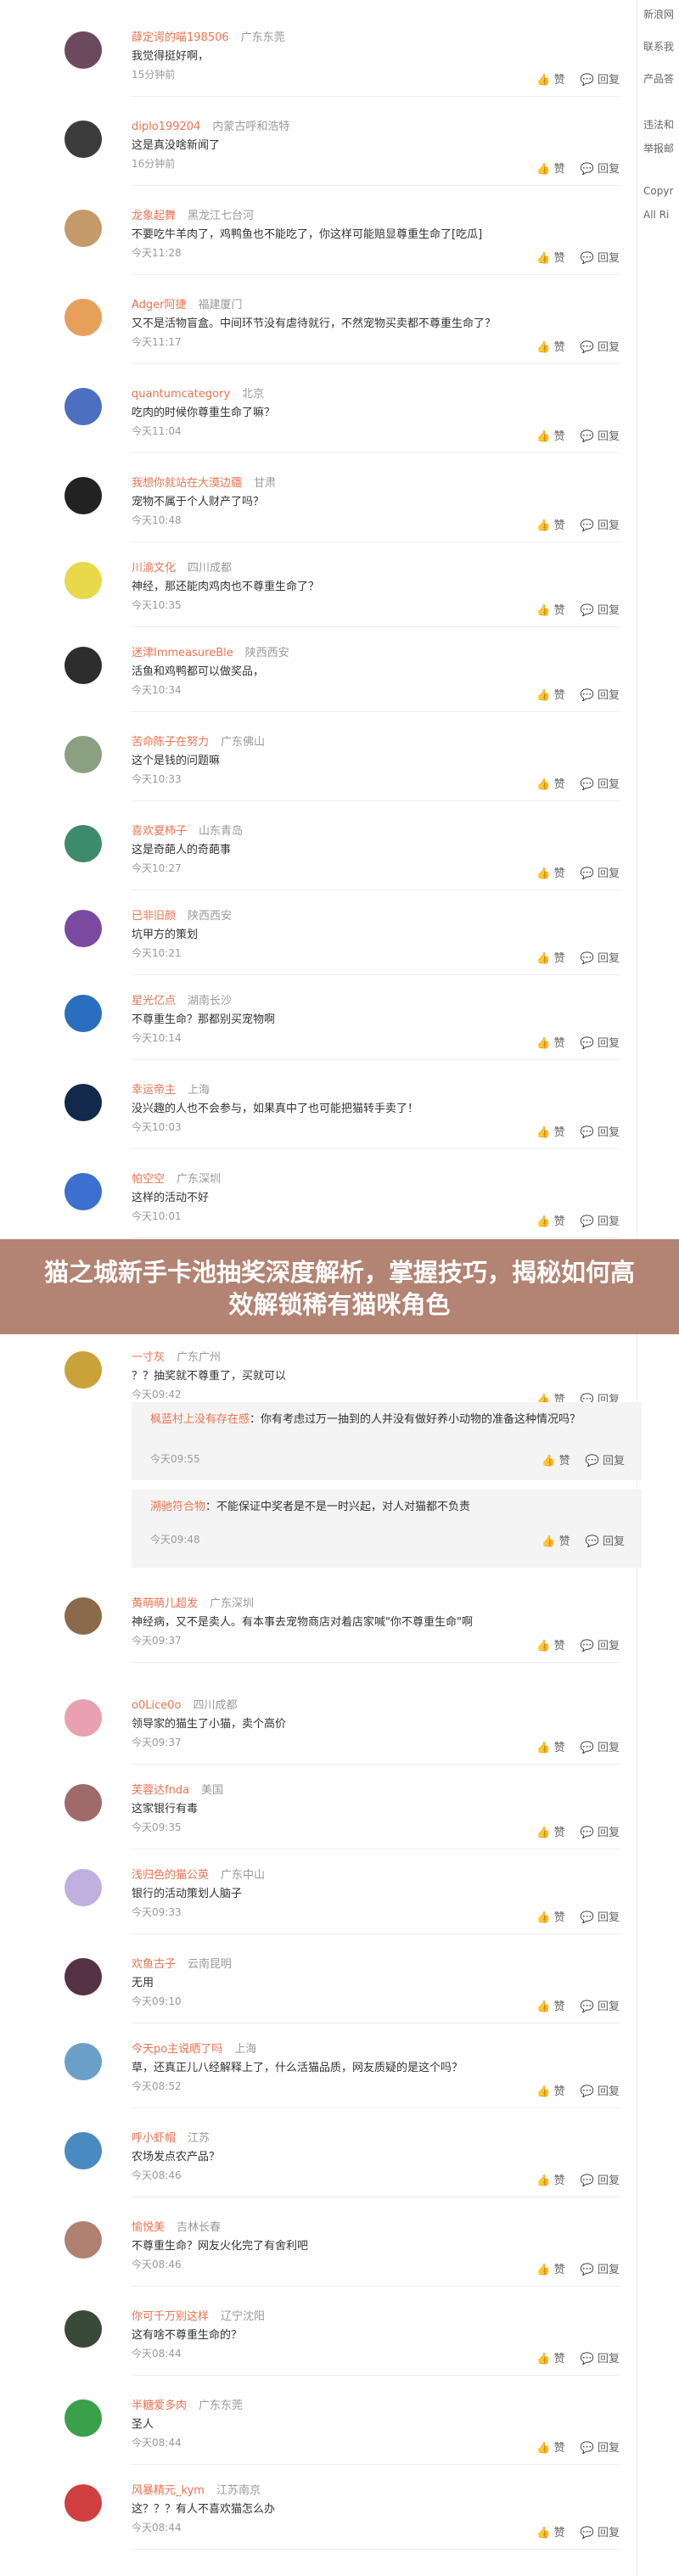  I want to click on username: 幸运帝主 上海, so click(171, 1088).